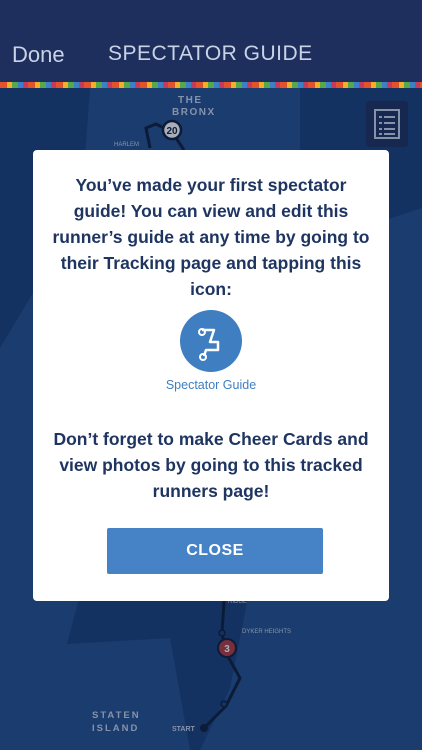 This screenshot has width=422, height=750. I want to click on page-title: SPECTATOR GUIDE, so click(210, 53).